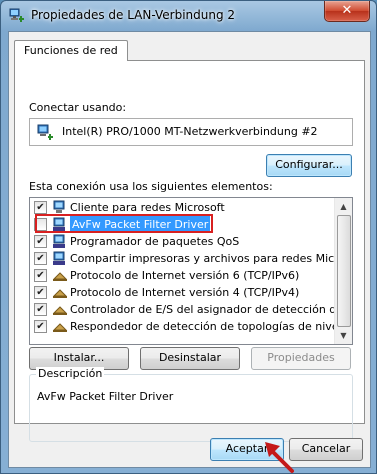  Describe the element at coordinates (279, 457) in the screenshot. I see `annotation-arrow-icon` at that location.